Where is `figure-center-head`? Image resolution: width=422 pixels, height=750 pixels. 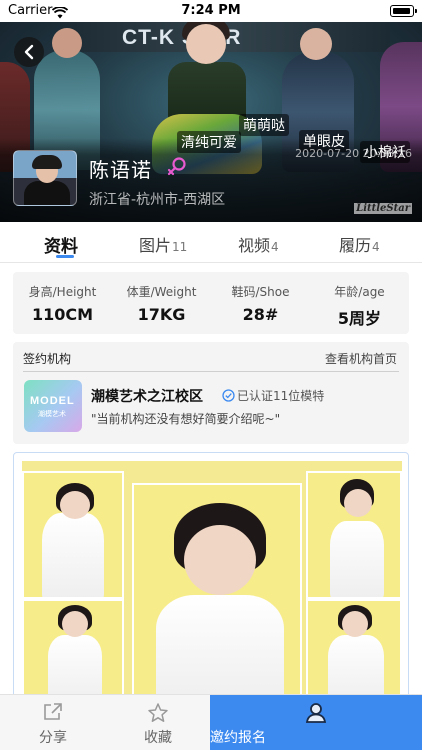
figure-center-head is located at coordinates (206, 44).